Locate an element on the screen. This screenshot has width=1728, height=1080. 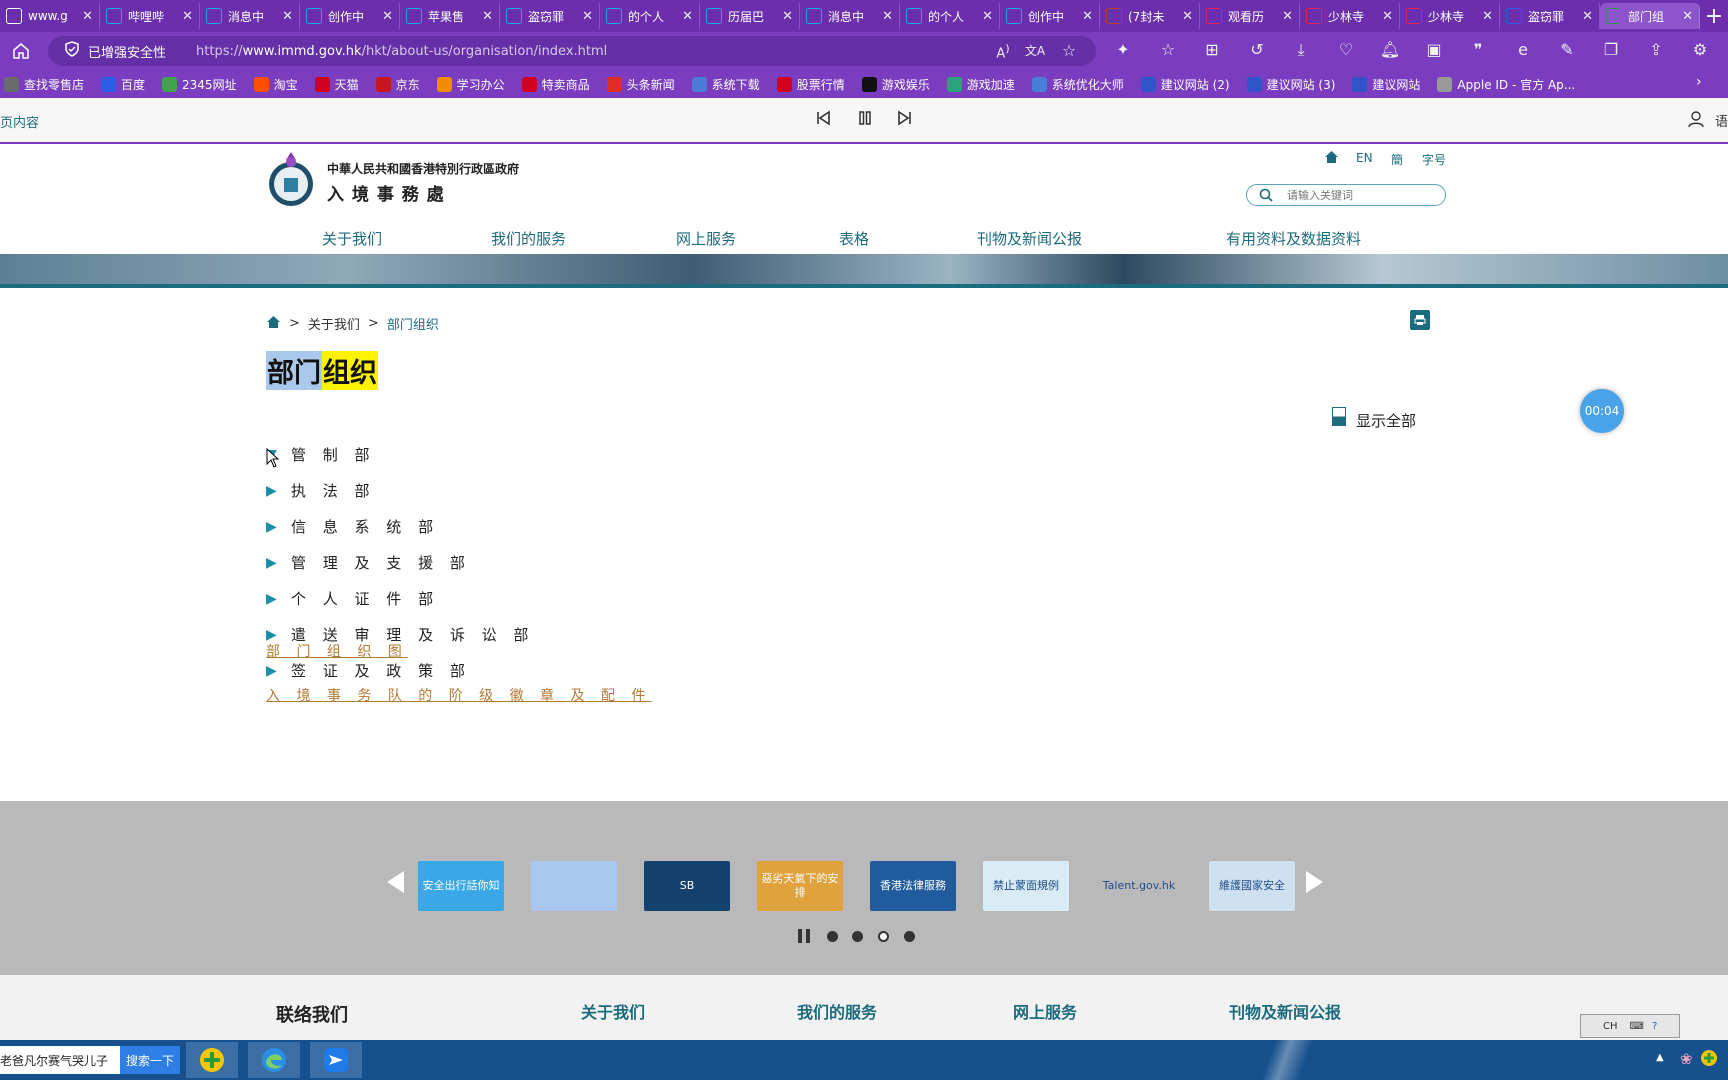
taskbar-feishu-icon is located at coordinates (336, 1060).